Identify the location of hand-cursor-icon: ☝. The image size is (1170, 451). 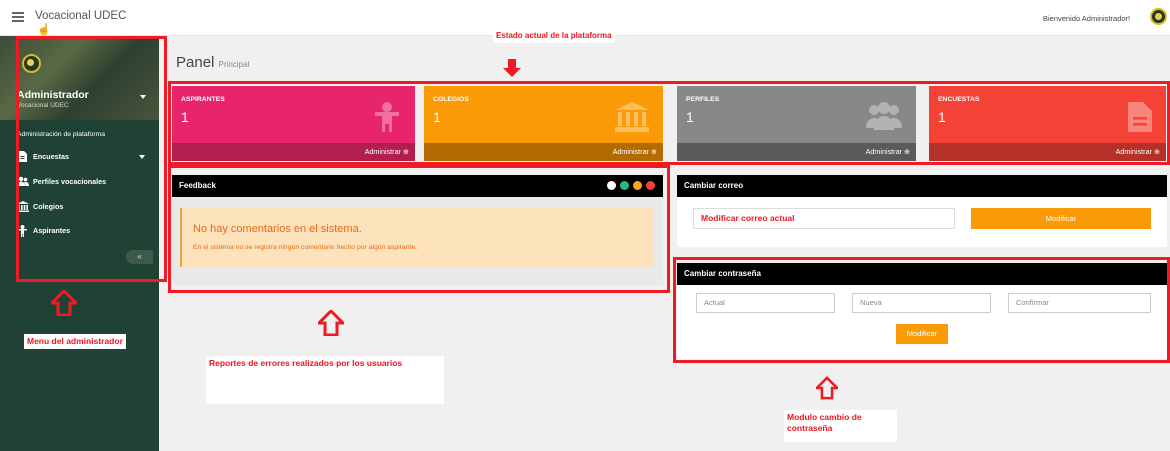
(44, 30).